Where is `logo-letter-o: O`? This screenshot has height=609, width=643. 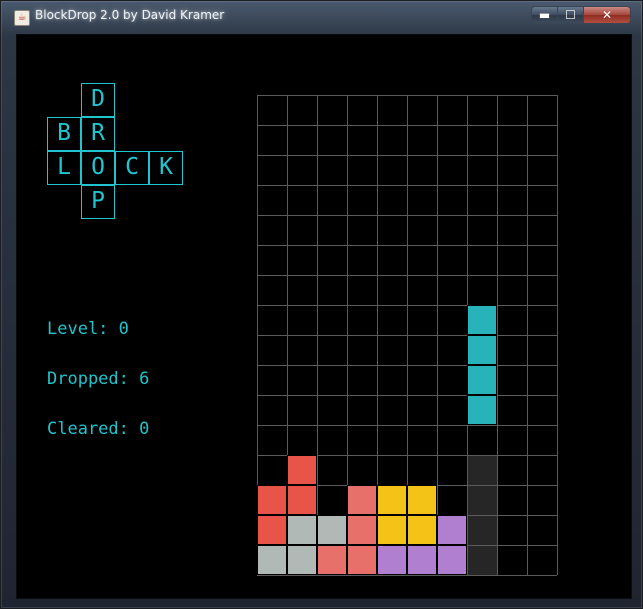
logo-letter-o: O is located at coordinates (98, 168).